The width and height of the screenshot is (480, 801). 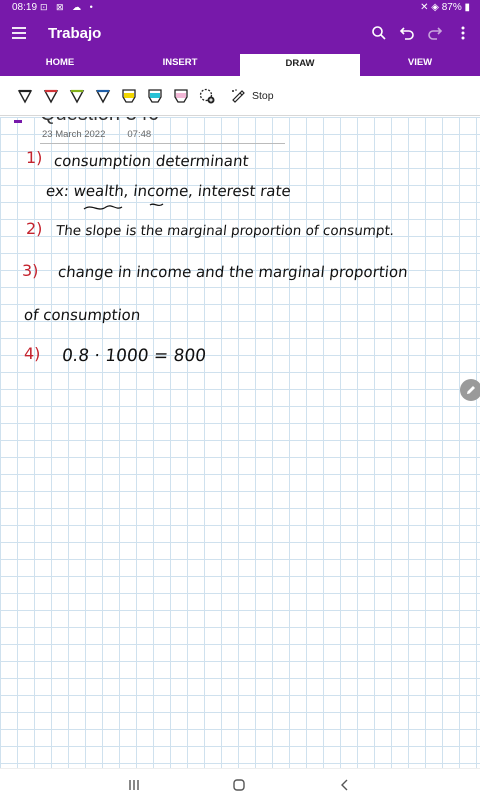 What do you see at coordinates (68, 7) in the screenshot?
I see `status-notification-icons: ⊡ ⊠ ☁ •` at bounding box center [68, 7].